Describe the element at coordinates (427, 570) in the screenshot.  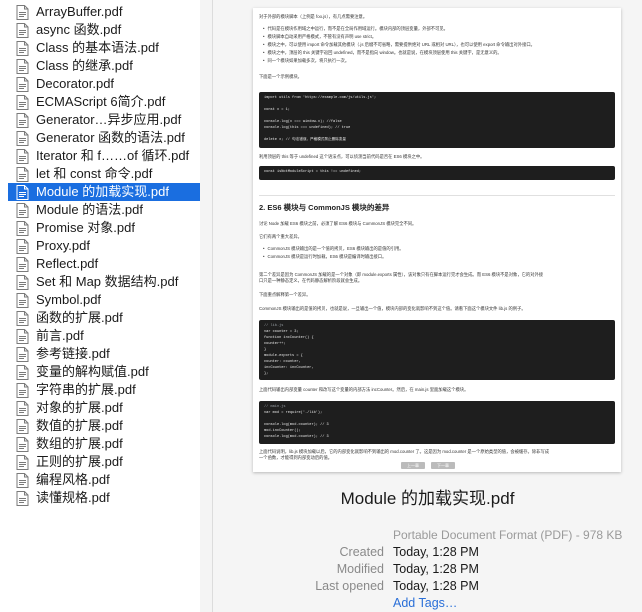
I see `meta-modified: Modified Today, 1:28 PM` at that location.